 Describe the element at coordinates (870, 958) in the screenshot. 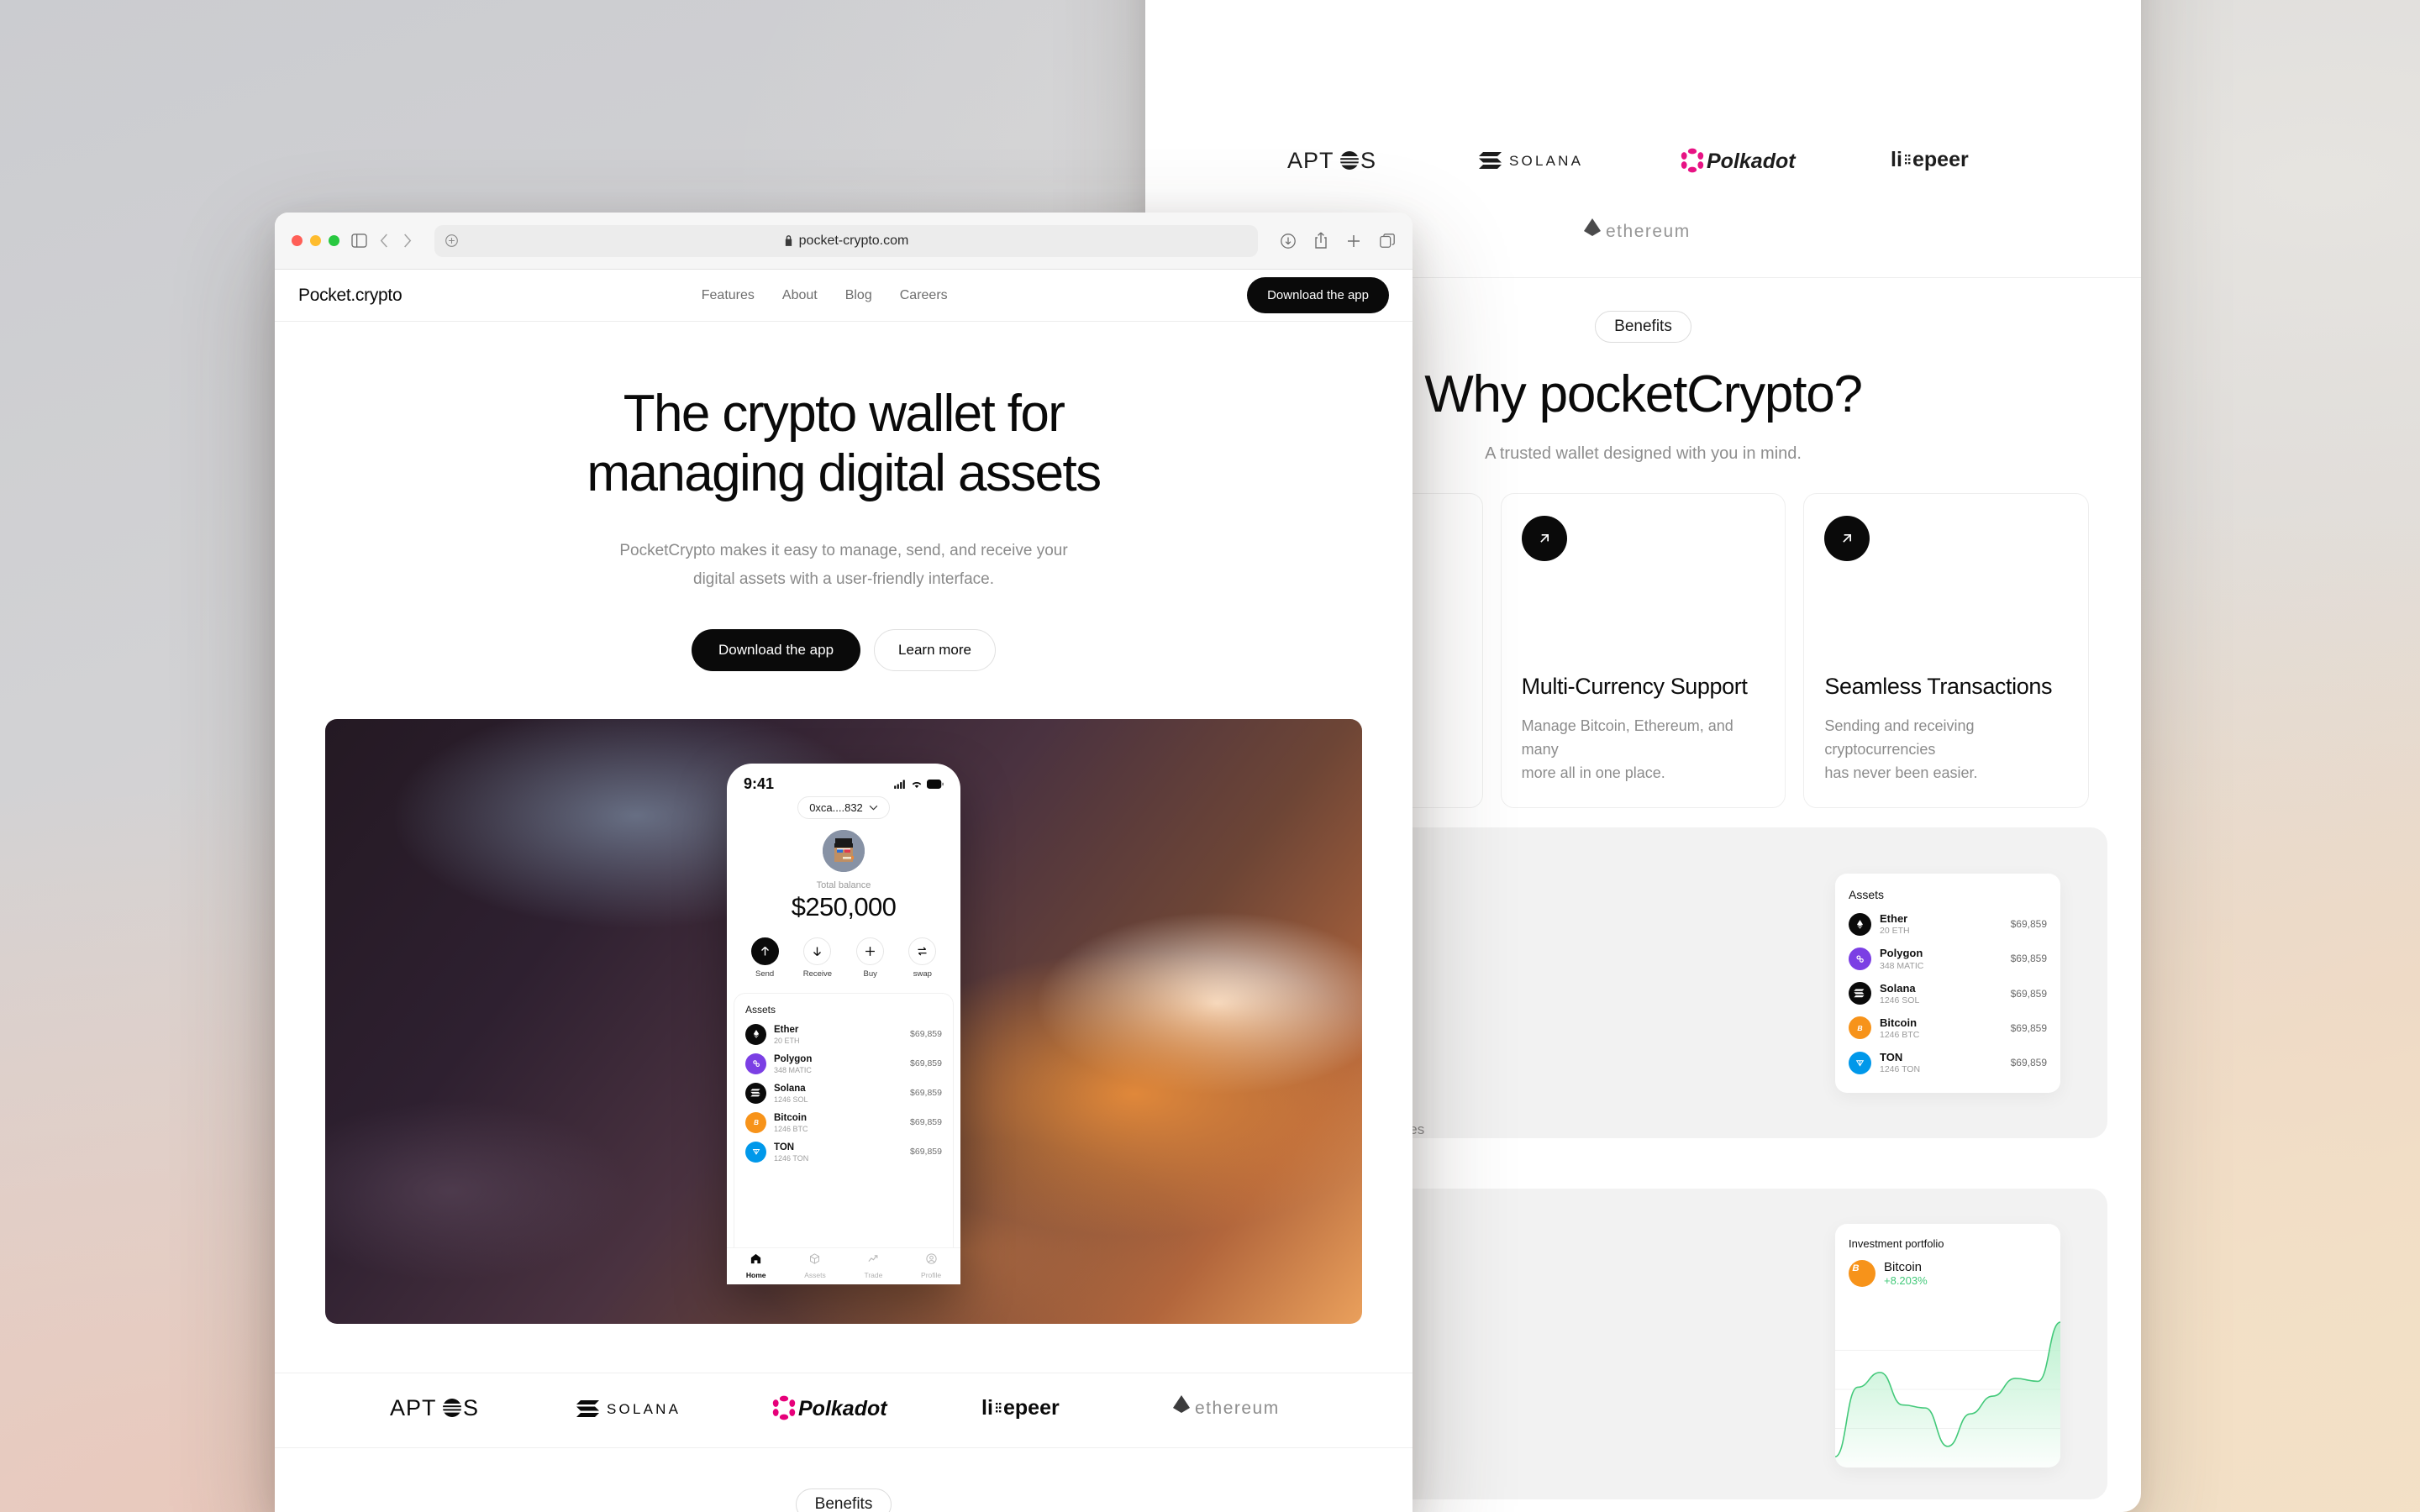

I see `phone-action-buy: Buy` at that location.